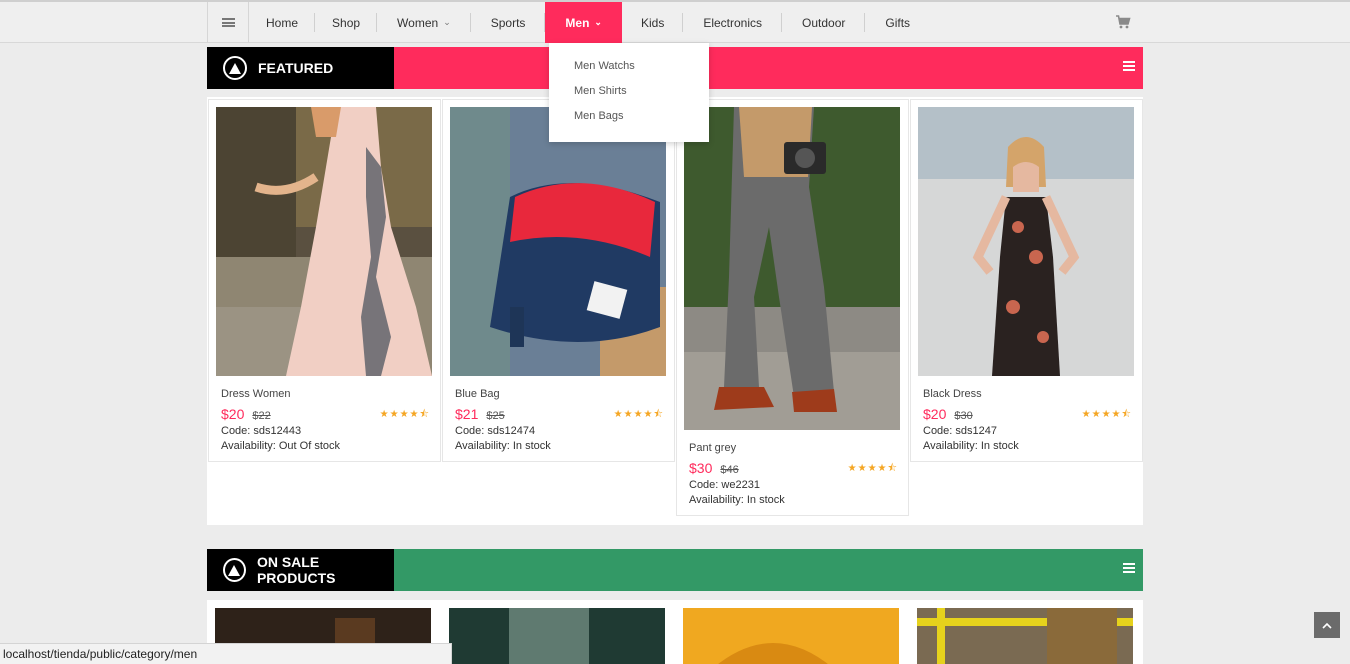 This screenshot has height=664, width=1350. What do you see at coordinates (324, 394) in the screenshot?
I see `product-name: Dress Women` at bounding box center [324, 394].